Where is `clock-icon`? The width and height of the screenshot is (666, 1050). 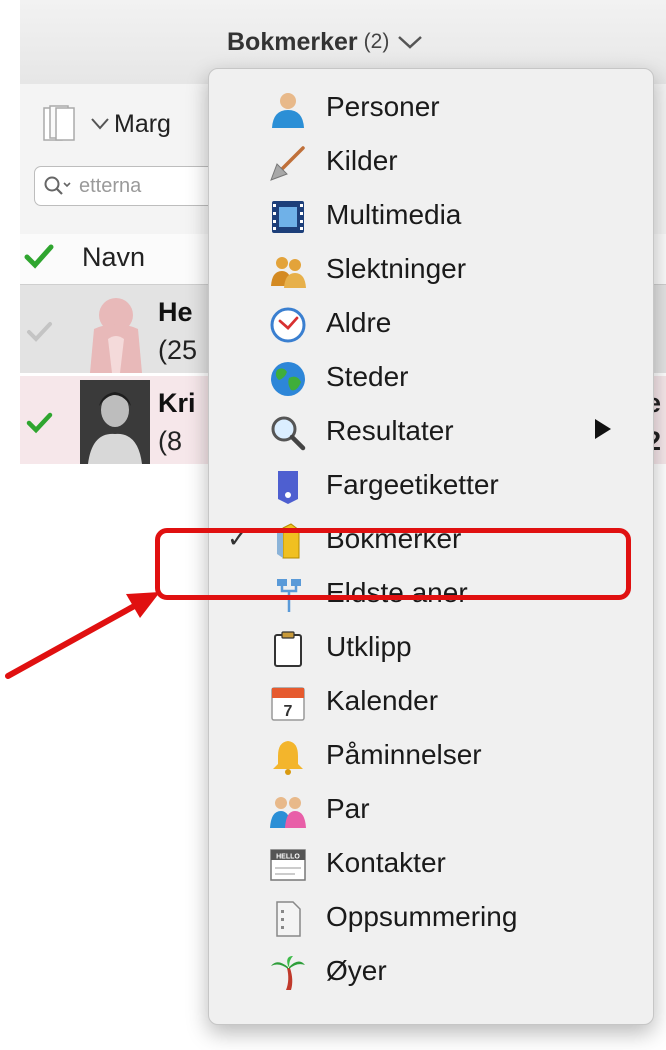 clock-icon is located at coordinates (288, 325).